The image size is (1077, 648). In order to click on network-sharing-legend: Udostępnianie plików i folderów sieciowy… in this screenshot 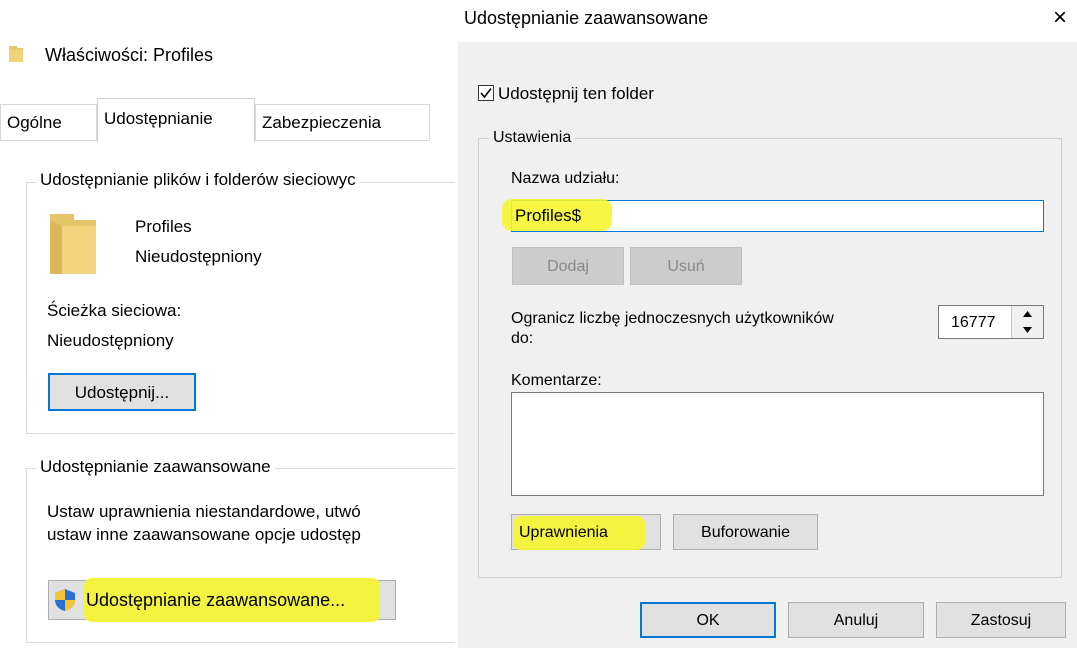, I will do `click(198, 180)`.